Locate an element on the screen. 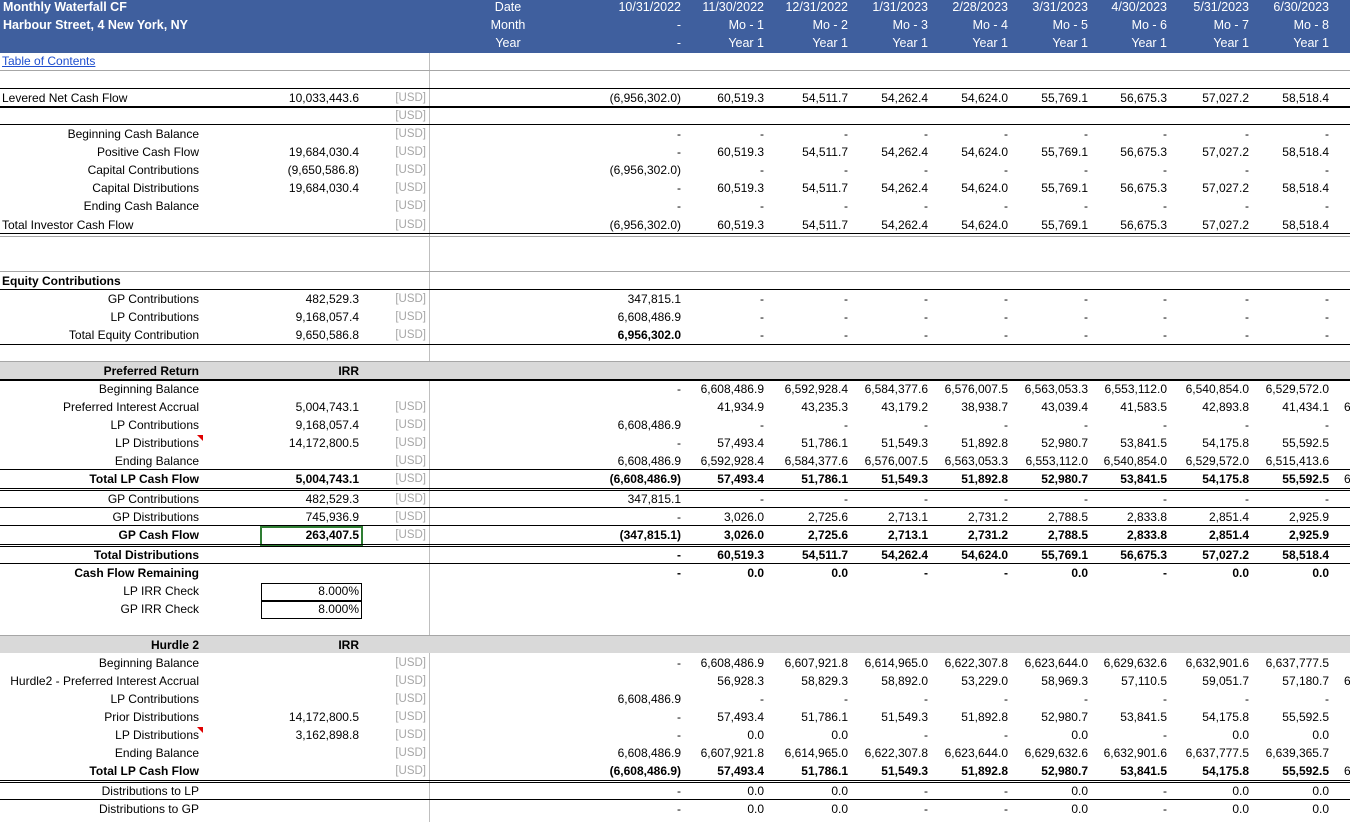  value-cell: 6,529,572.0 is located at coordinates (1288, 389).